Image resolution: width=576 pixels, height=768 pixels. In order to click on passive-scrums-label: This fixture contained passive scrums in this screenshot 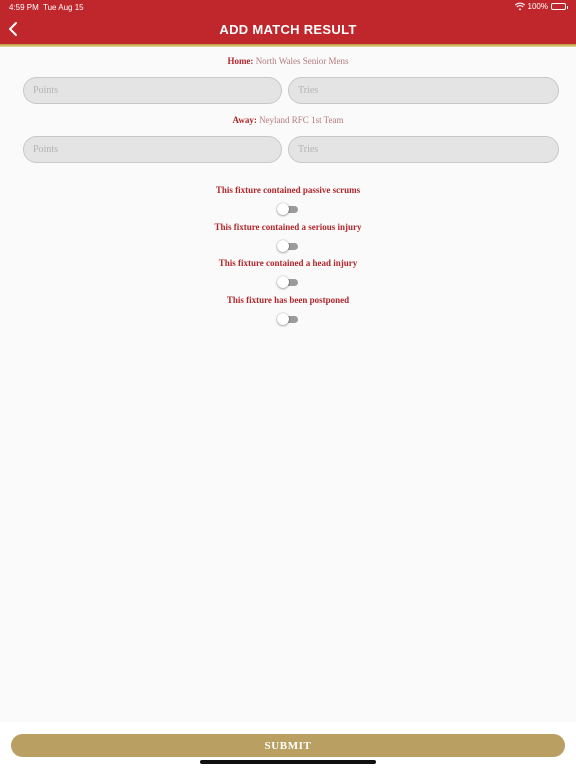, I will do `click(288, 190)`.